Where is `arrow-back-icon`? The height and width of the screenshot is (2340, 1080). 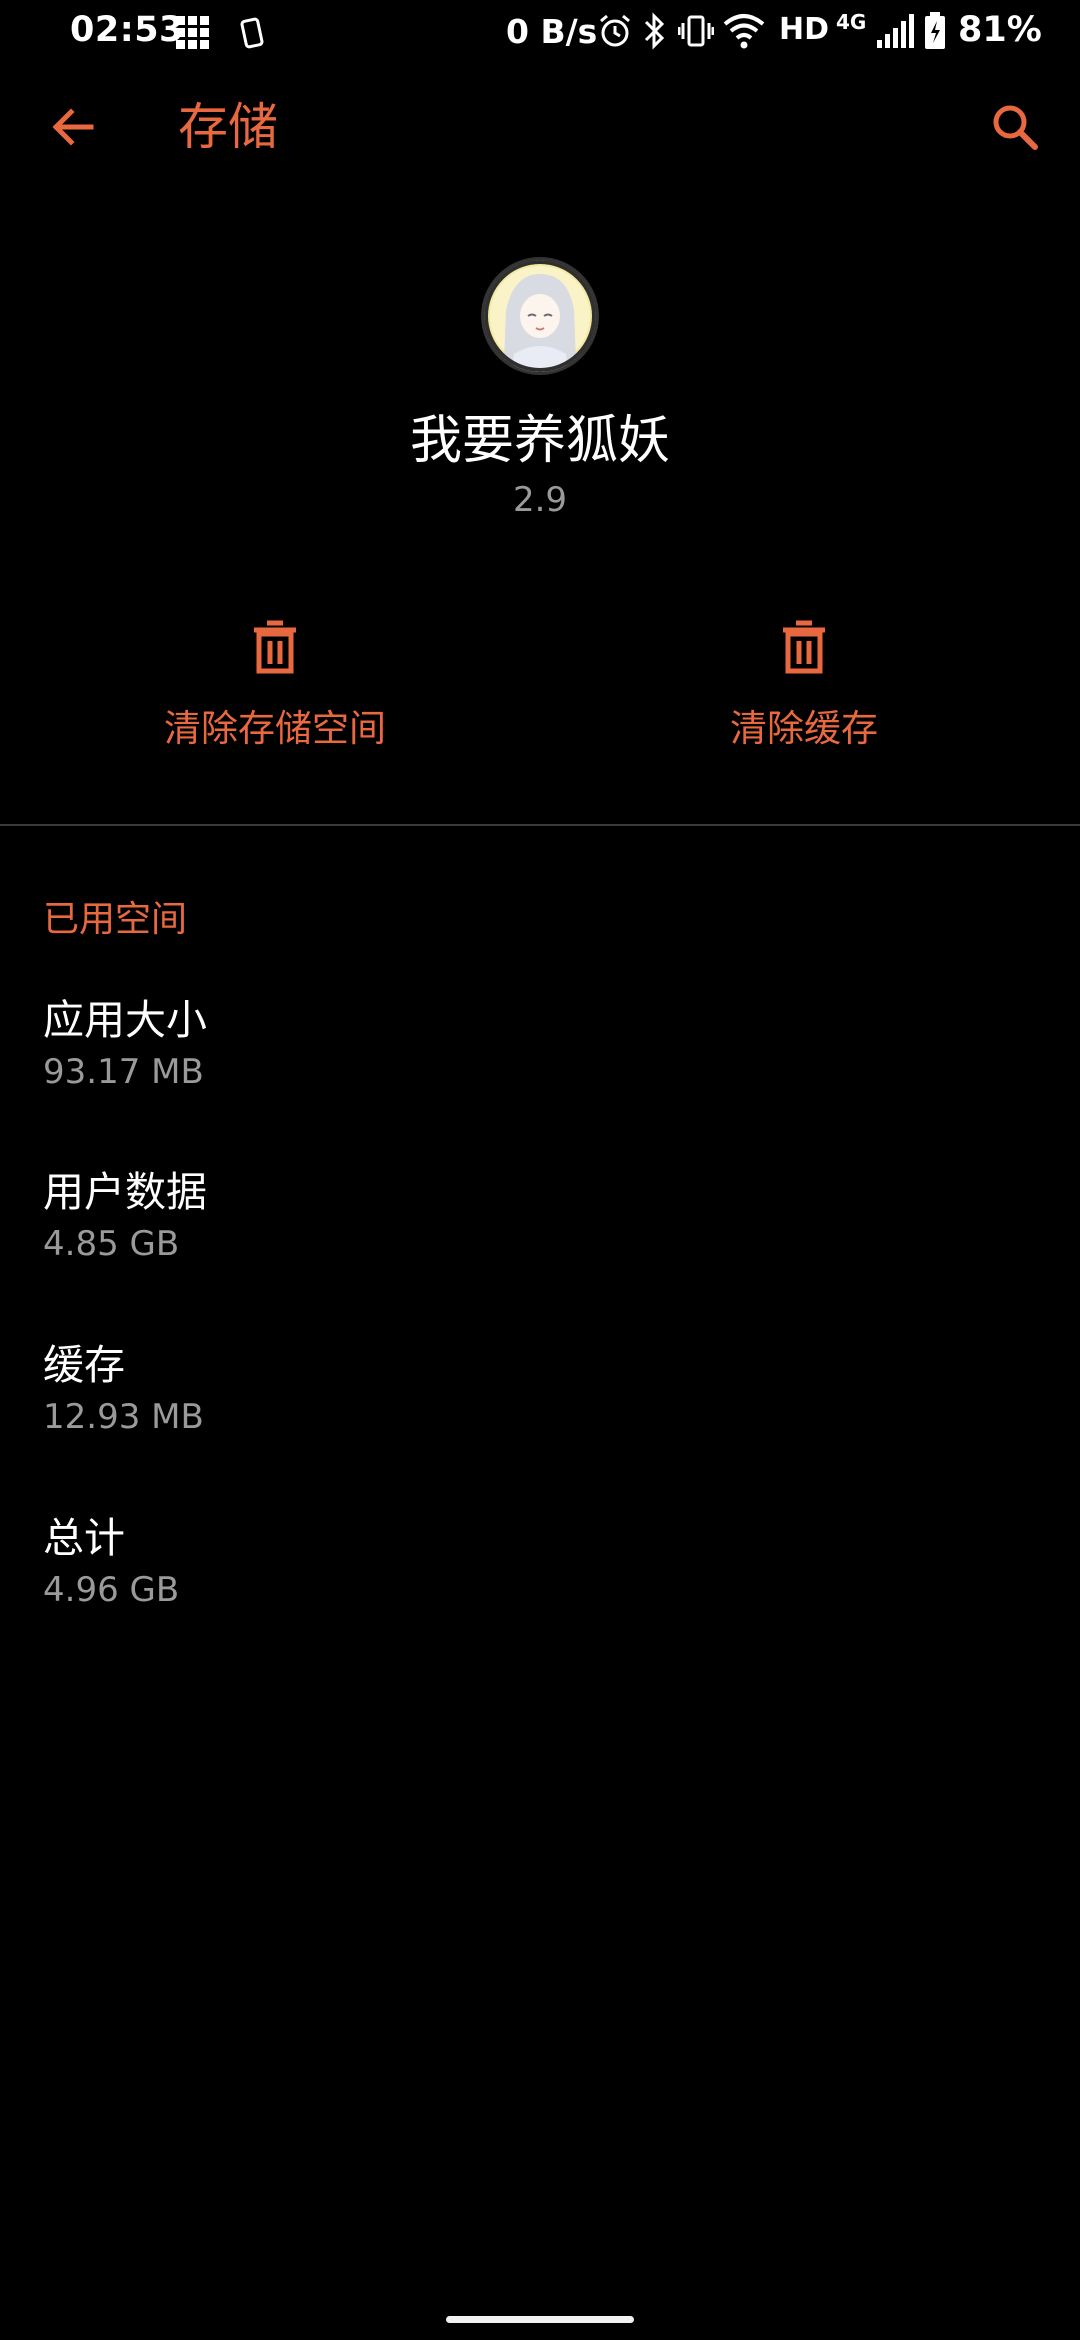
arrow-back-icon is located at coordinates (73, 127).